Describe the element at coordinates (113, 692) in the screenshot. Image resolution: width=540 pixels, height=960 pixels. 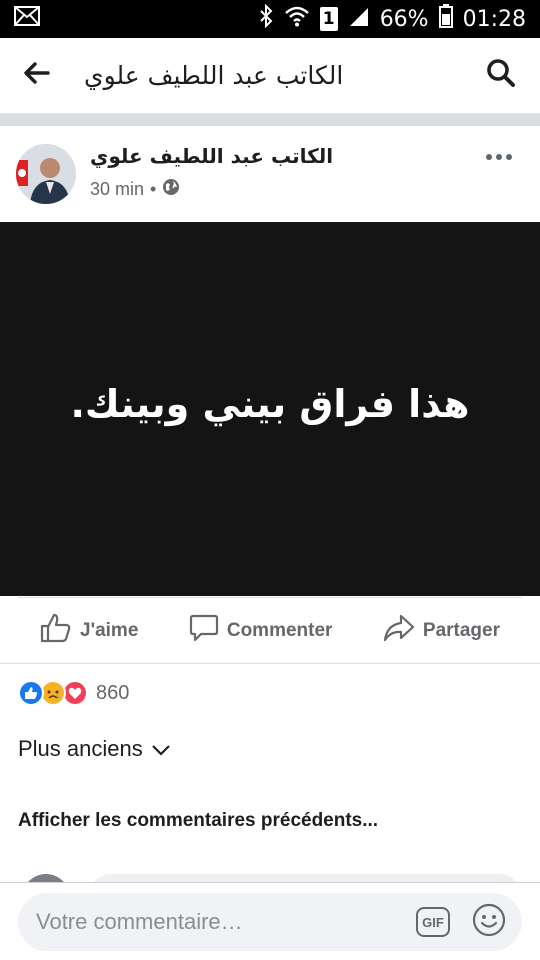
I see `reaction-count: 860` at that location.